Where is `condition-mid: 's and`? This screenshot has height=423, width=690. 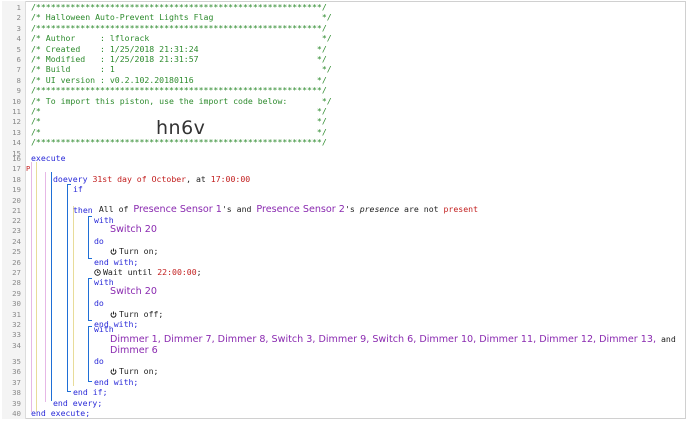 condition-mid: 's and is located at coordinates (239, 209).